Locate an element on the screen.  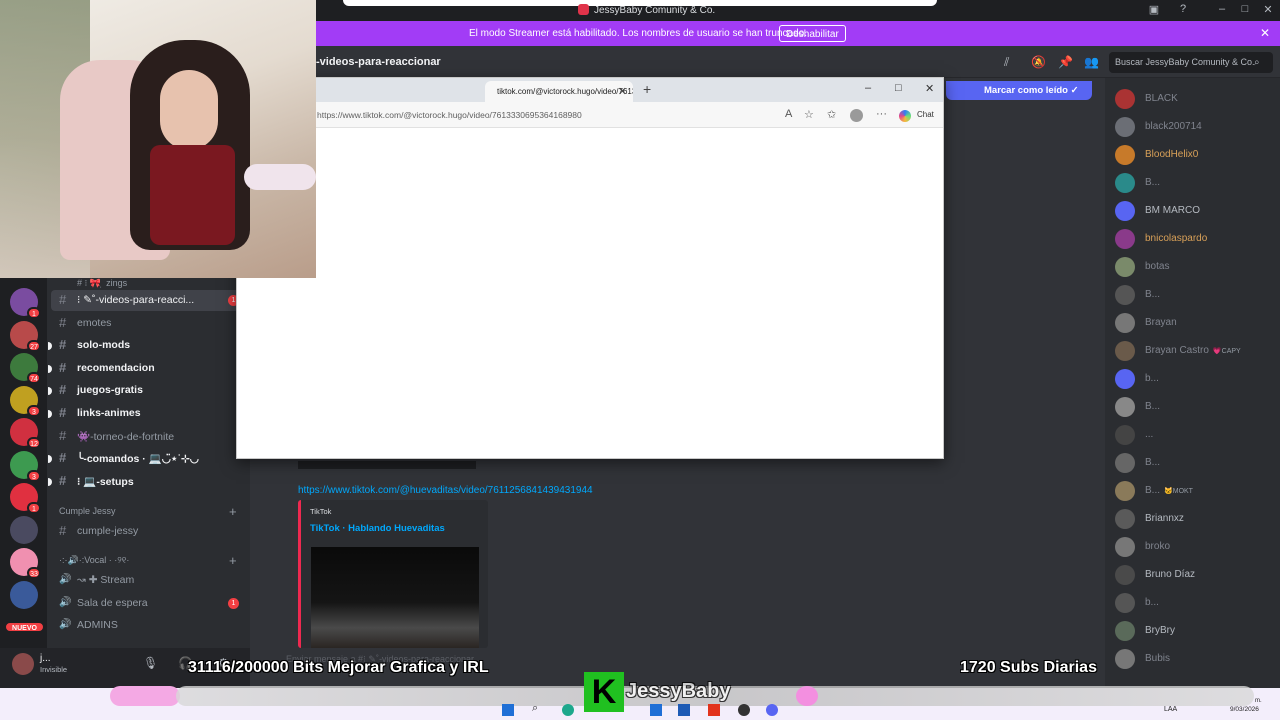
channel-item: # cumple-jessy is located at coordinates (147, 531).